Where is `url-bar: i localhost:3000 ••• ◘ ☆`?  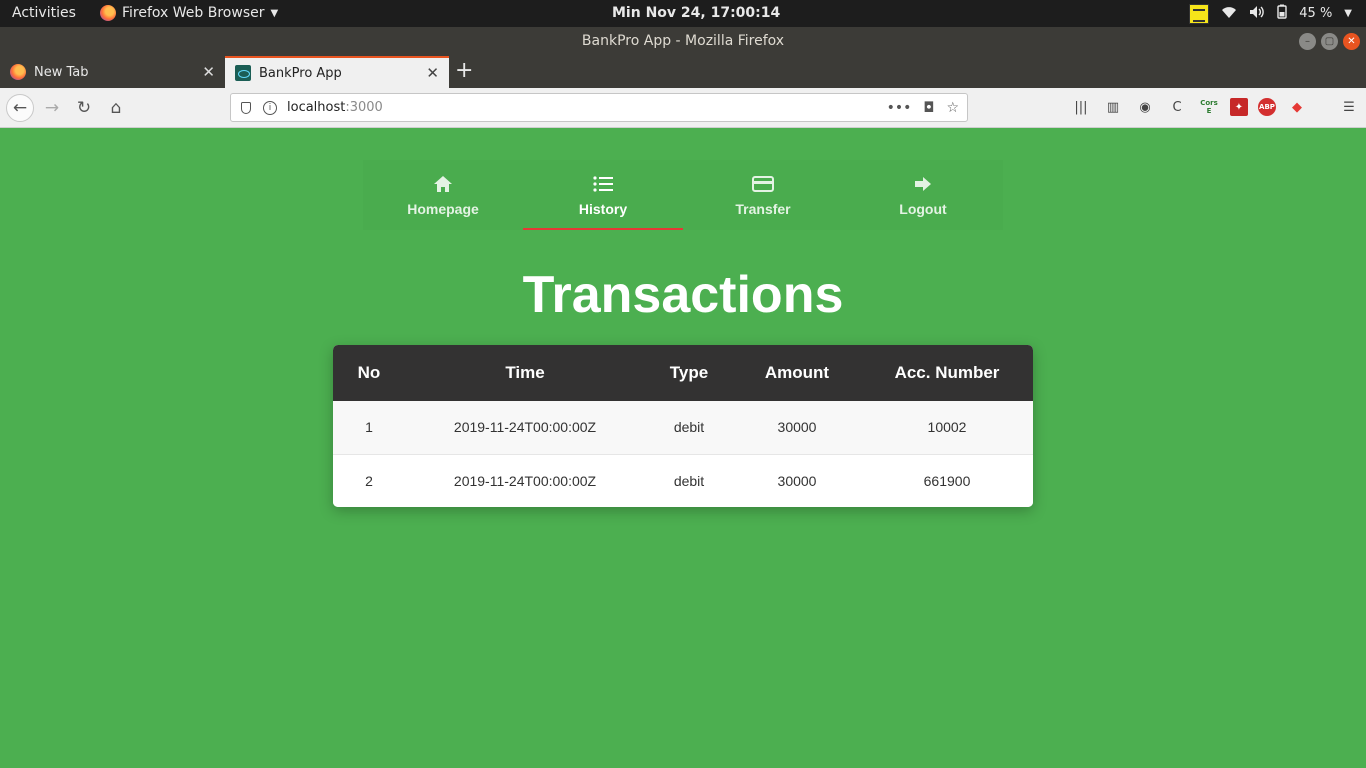 url-bar: i localhost:3000 ••• ◘ ☆ is located at coordinates (599, 107).